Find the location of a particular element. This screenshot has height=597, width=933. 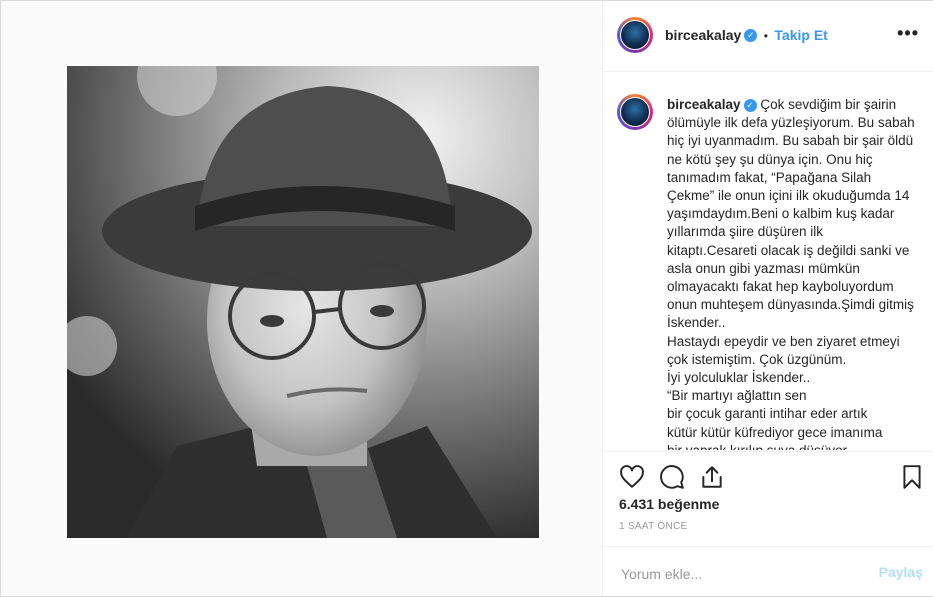

header-username: birceakalay is located at coordinates (703, 35).